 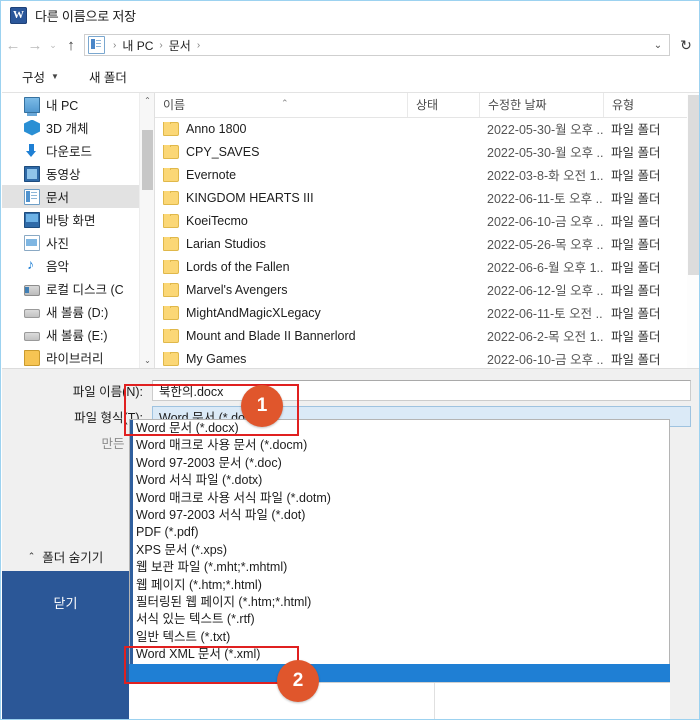 I want to click on sidebar-item-7: 음악, so click(x=78, y=265).